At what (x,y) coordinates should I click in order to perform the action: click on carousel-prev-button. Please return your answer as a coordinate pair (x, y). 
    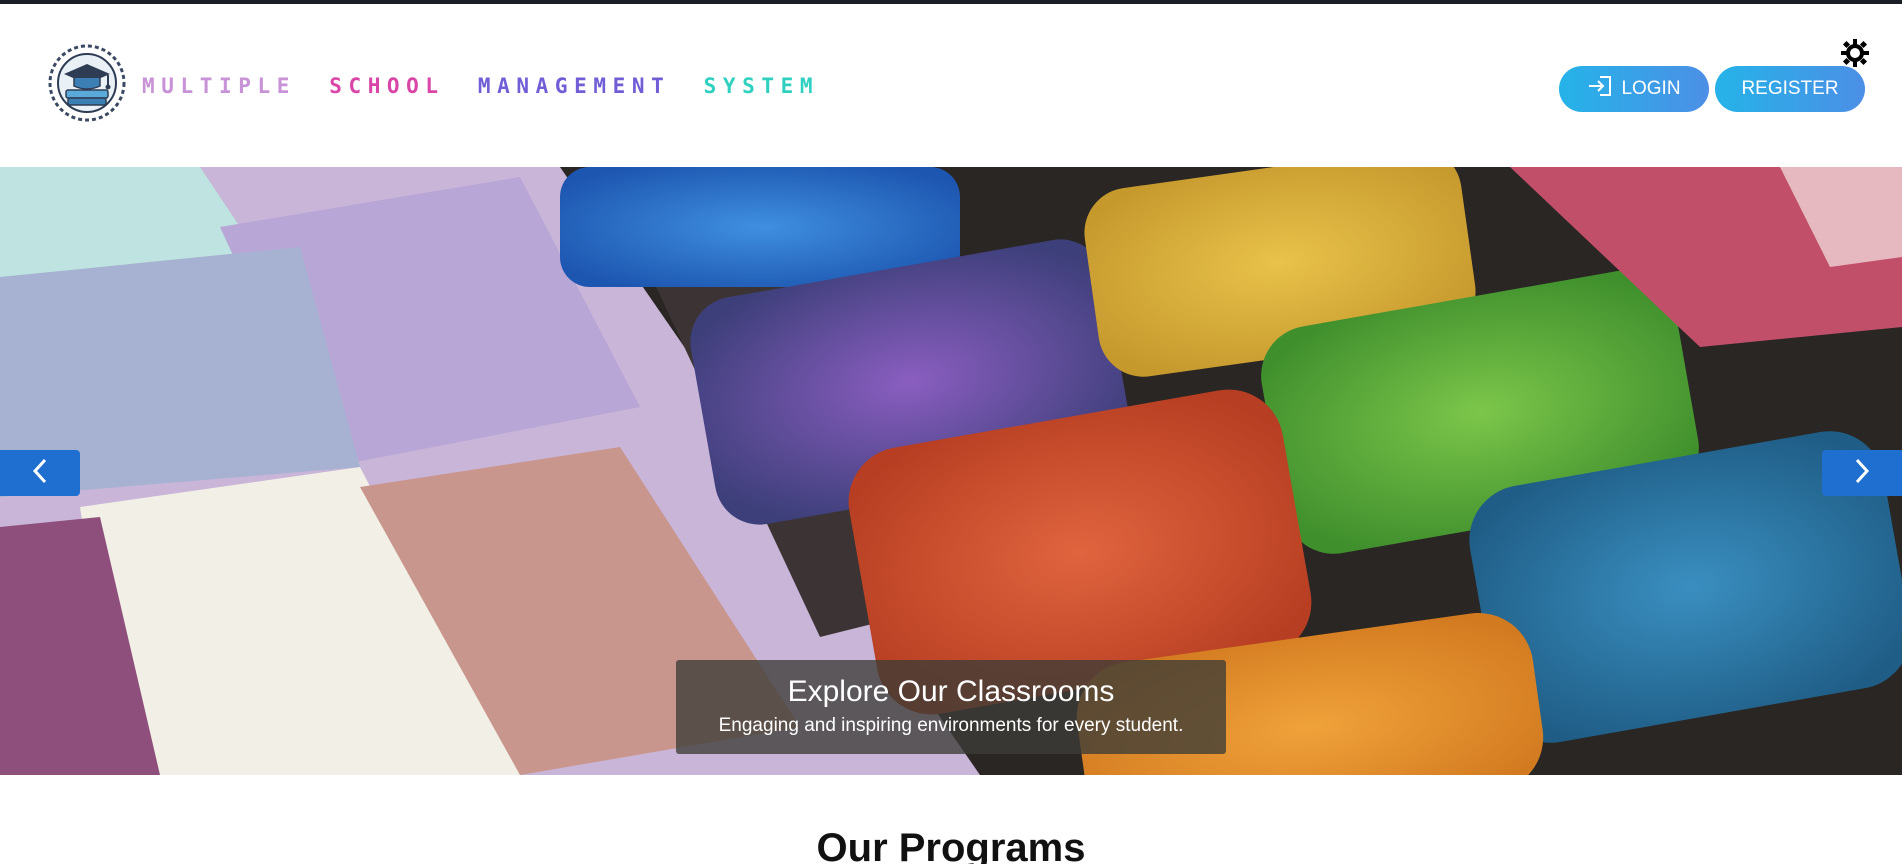
    Looking at the image, I should click on (40, 473).